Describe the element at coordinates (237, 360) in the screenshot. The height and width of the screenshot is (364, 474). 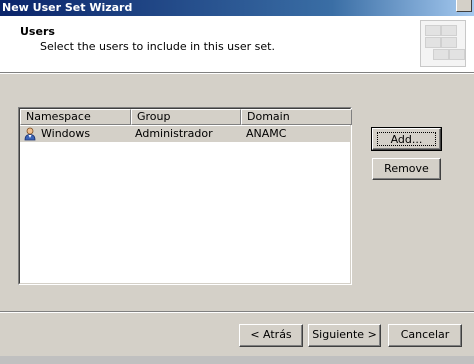
I see `background-strip` at that location.